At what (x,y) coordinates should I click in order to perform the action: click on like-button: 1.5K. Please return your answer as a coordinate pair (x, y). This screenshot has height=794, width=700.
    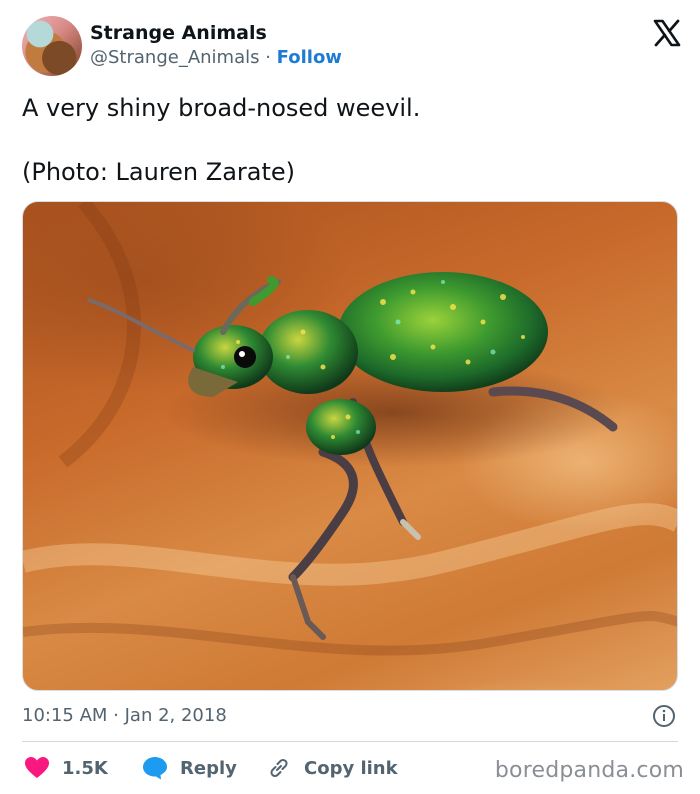
    Looking at the image, I should click on (66, 768).